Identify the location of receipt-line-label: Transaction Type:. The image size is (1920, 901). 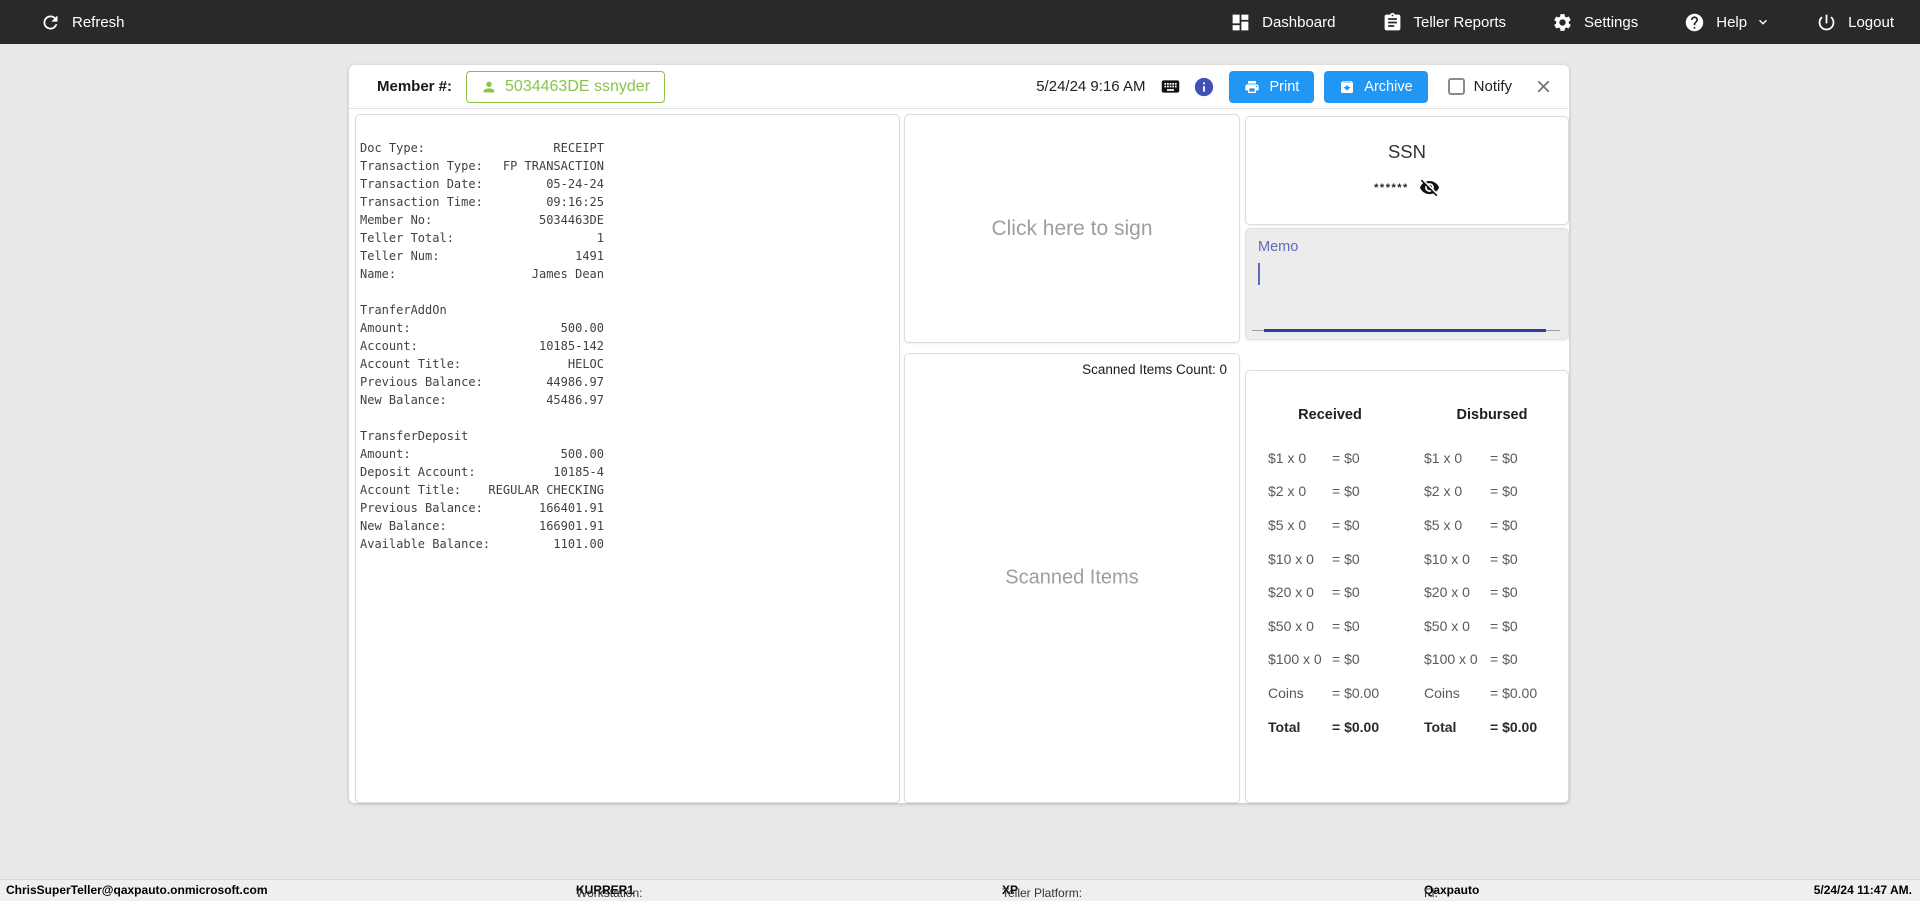
(421, 166).